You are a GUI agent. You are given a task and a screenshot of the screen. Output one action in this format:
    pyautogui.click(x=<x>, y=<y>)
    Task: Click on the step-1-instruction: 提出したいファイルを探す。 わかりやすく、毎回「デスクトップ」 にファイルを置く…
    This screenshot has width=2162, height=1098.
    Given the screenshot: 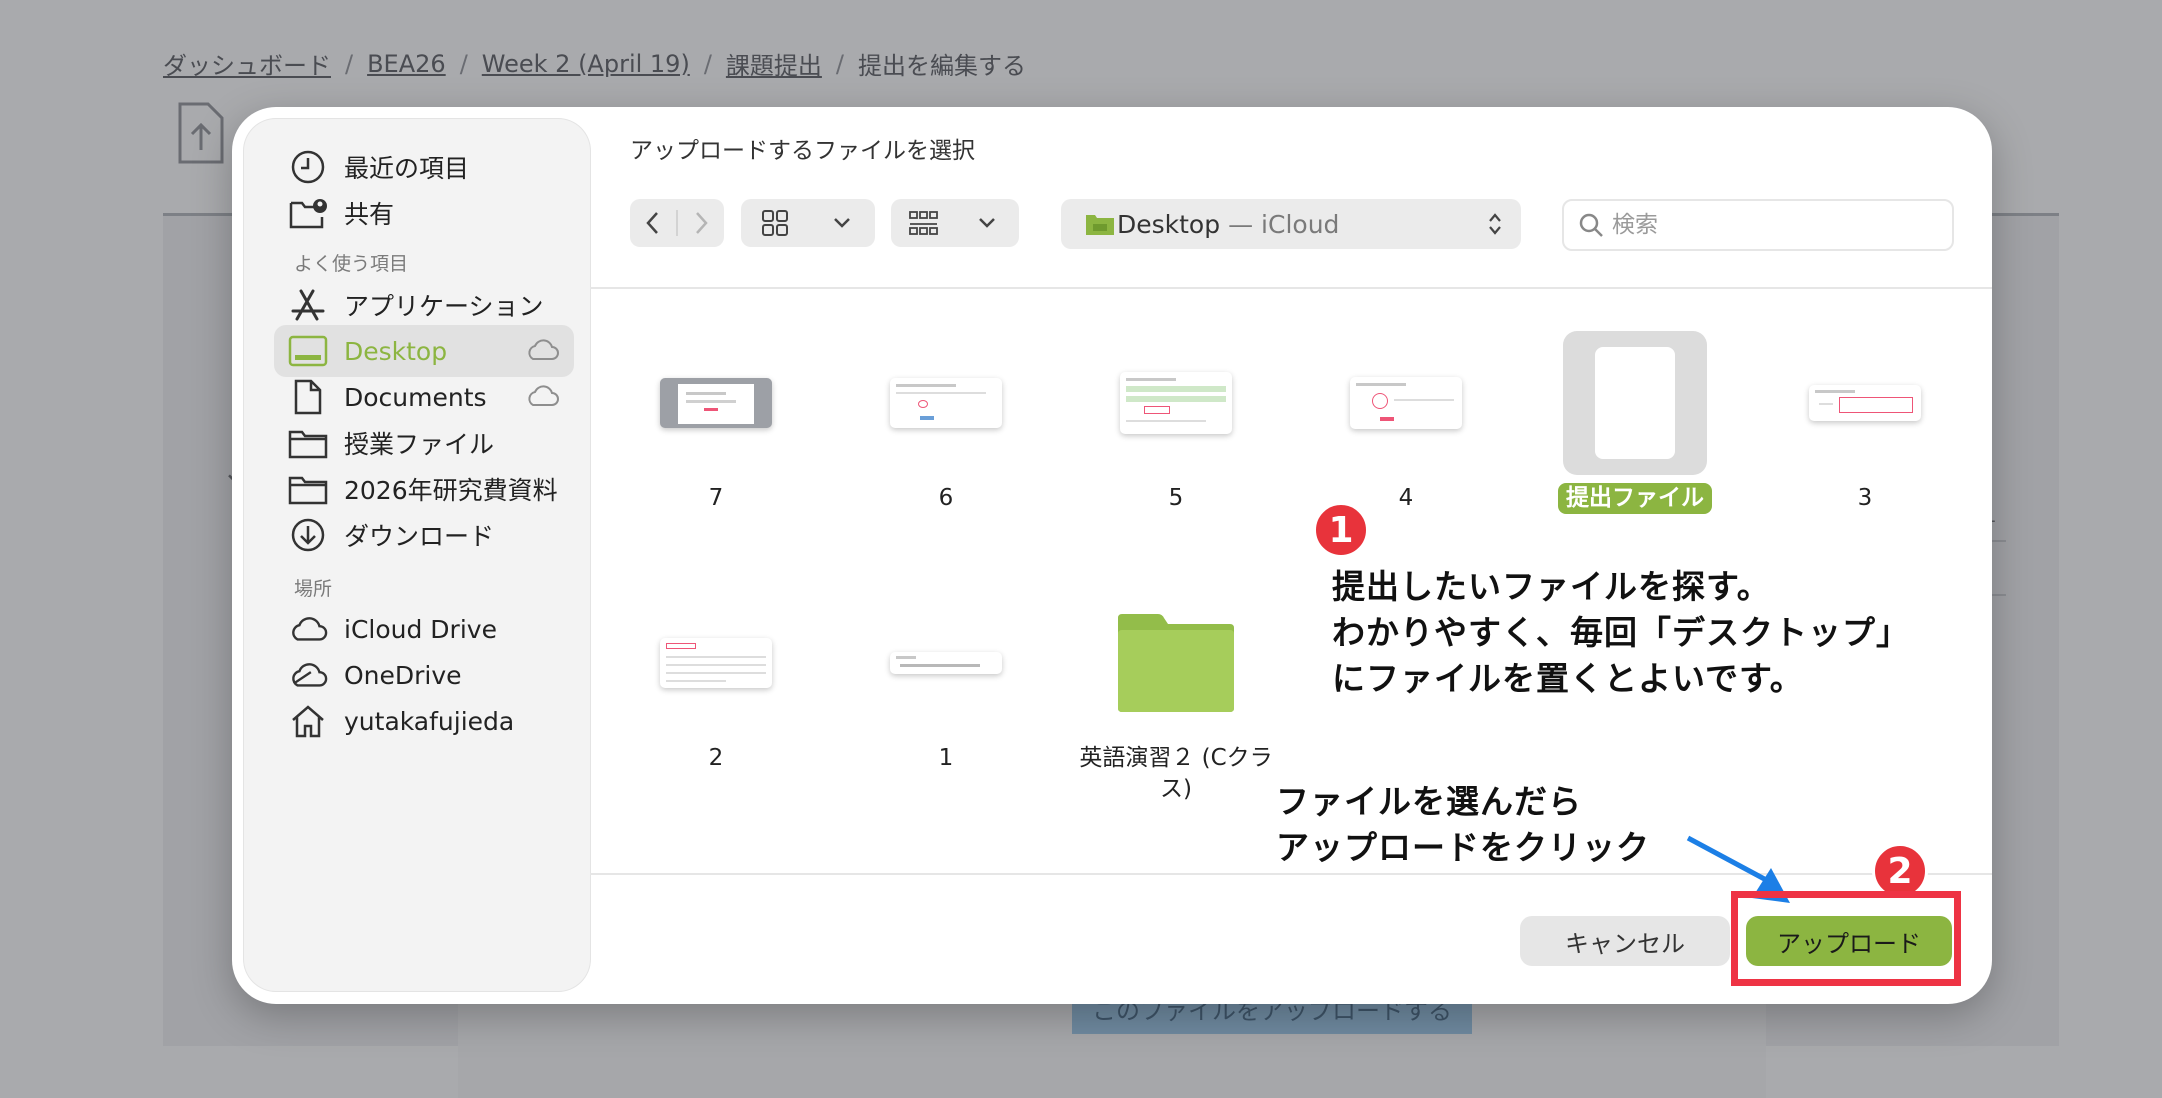 What is the action you would take?
    pyautogui.click(x=1621, y=633)
    